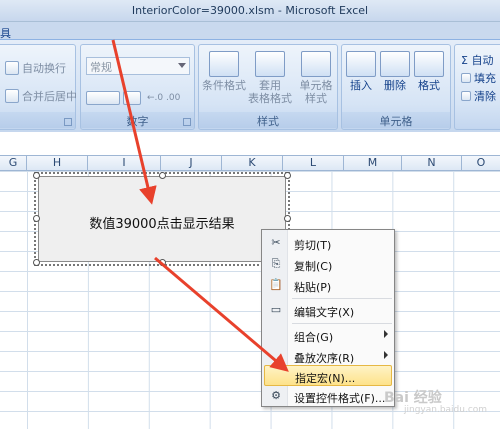  What do you see at coordinates (485, 96) in the screenshot?
I see `clear-label: 清除` at bounding box center [485, 96].